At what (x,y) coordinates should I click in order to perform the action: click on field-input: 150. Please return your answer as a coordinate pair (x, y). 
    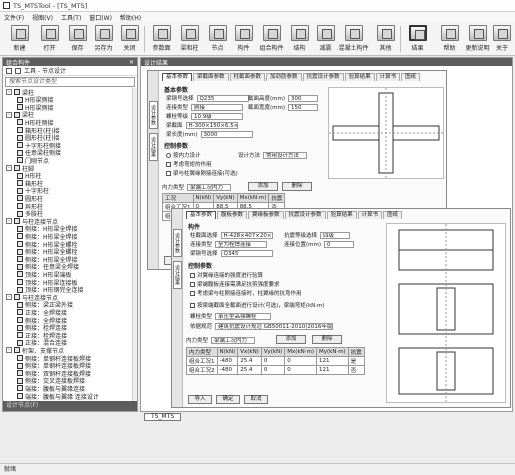
    Looking at the image, I should click on (303, 107).